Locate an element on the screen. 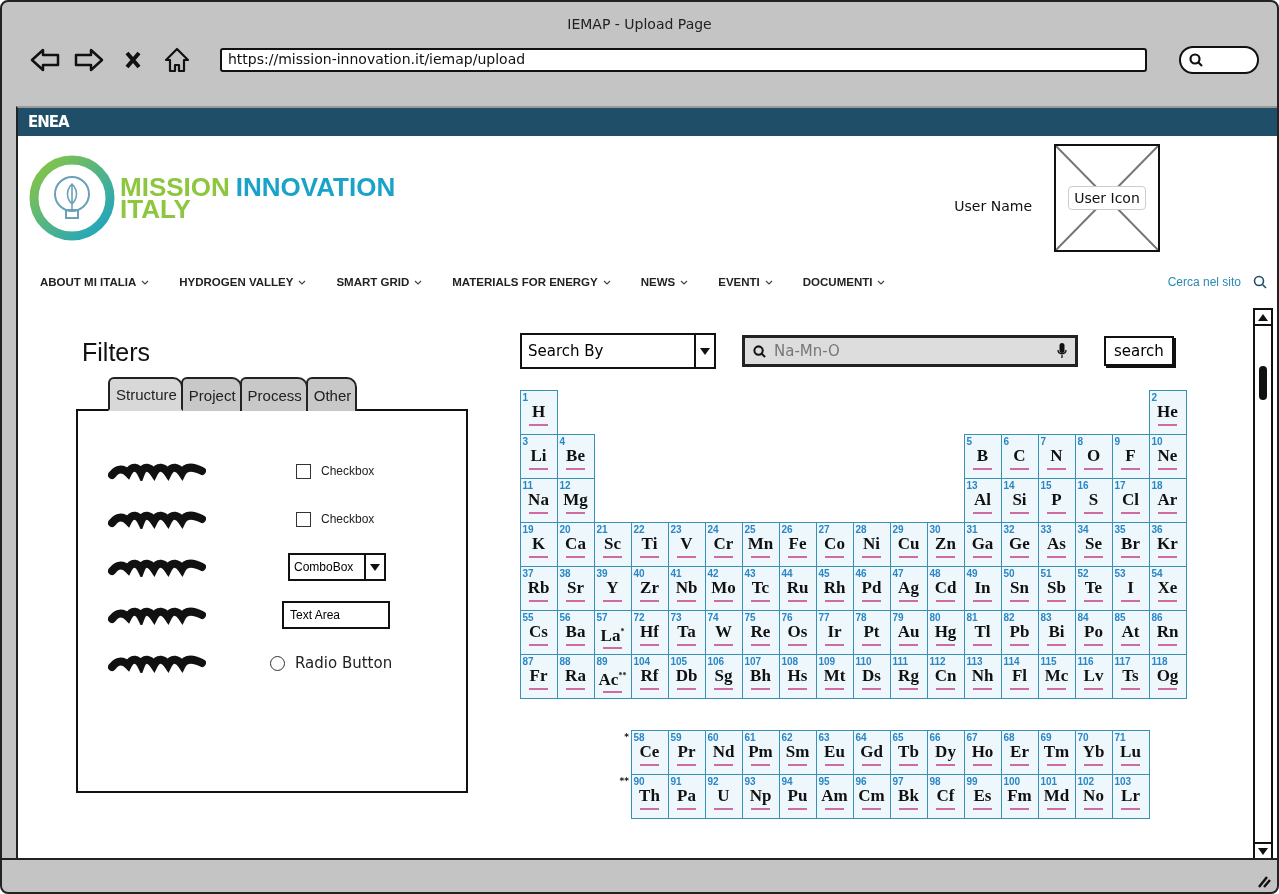 The width and height of the screenshot is (1279, 894). element-tile: 20 Ca is located at coordinates (575, 544).